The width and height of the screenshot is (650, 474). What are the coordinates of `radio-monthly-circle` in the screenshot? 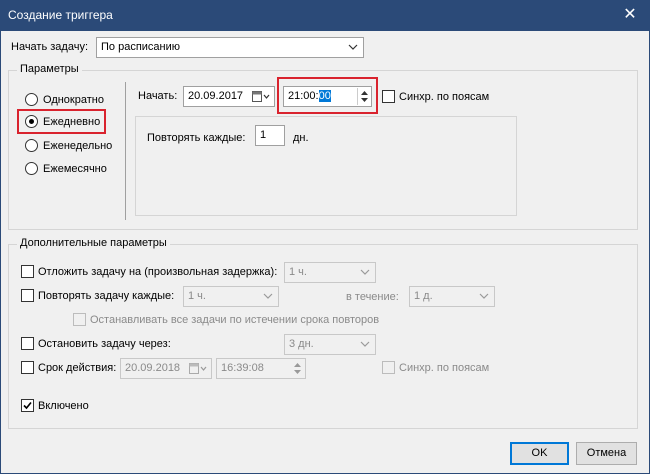 It's located at (31, 168).